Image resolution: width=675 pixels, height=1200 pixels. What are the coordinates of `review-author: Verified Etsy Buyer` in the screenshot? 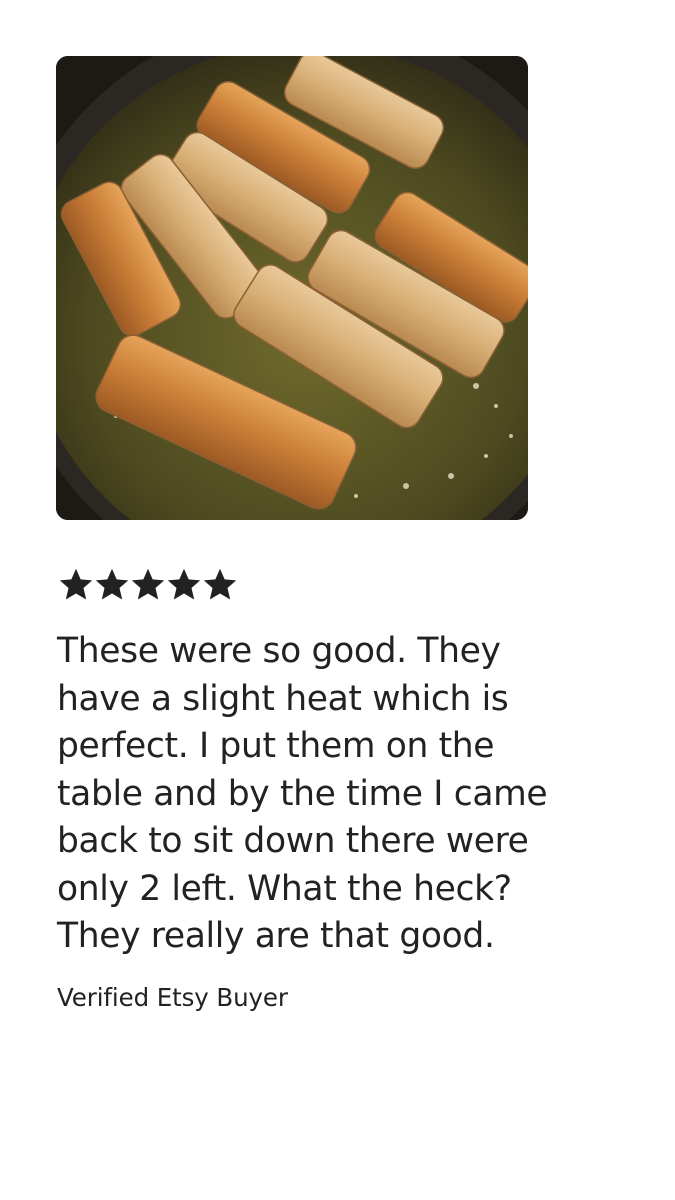 It's located at (172, 997).